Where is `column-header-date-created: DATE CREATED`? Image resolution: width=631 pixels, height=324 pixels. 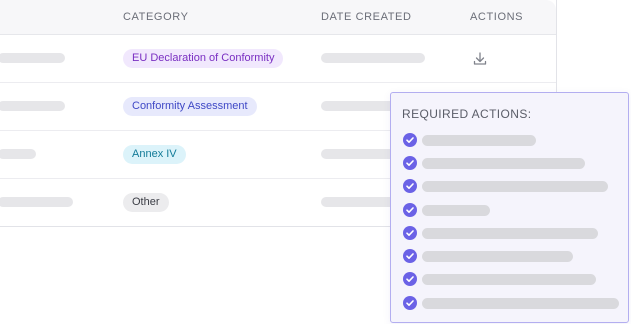 column-header-date-created: DATE CREATED is located at coordinates (366, 17).